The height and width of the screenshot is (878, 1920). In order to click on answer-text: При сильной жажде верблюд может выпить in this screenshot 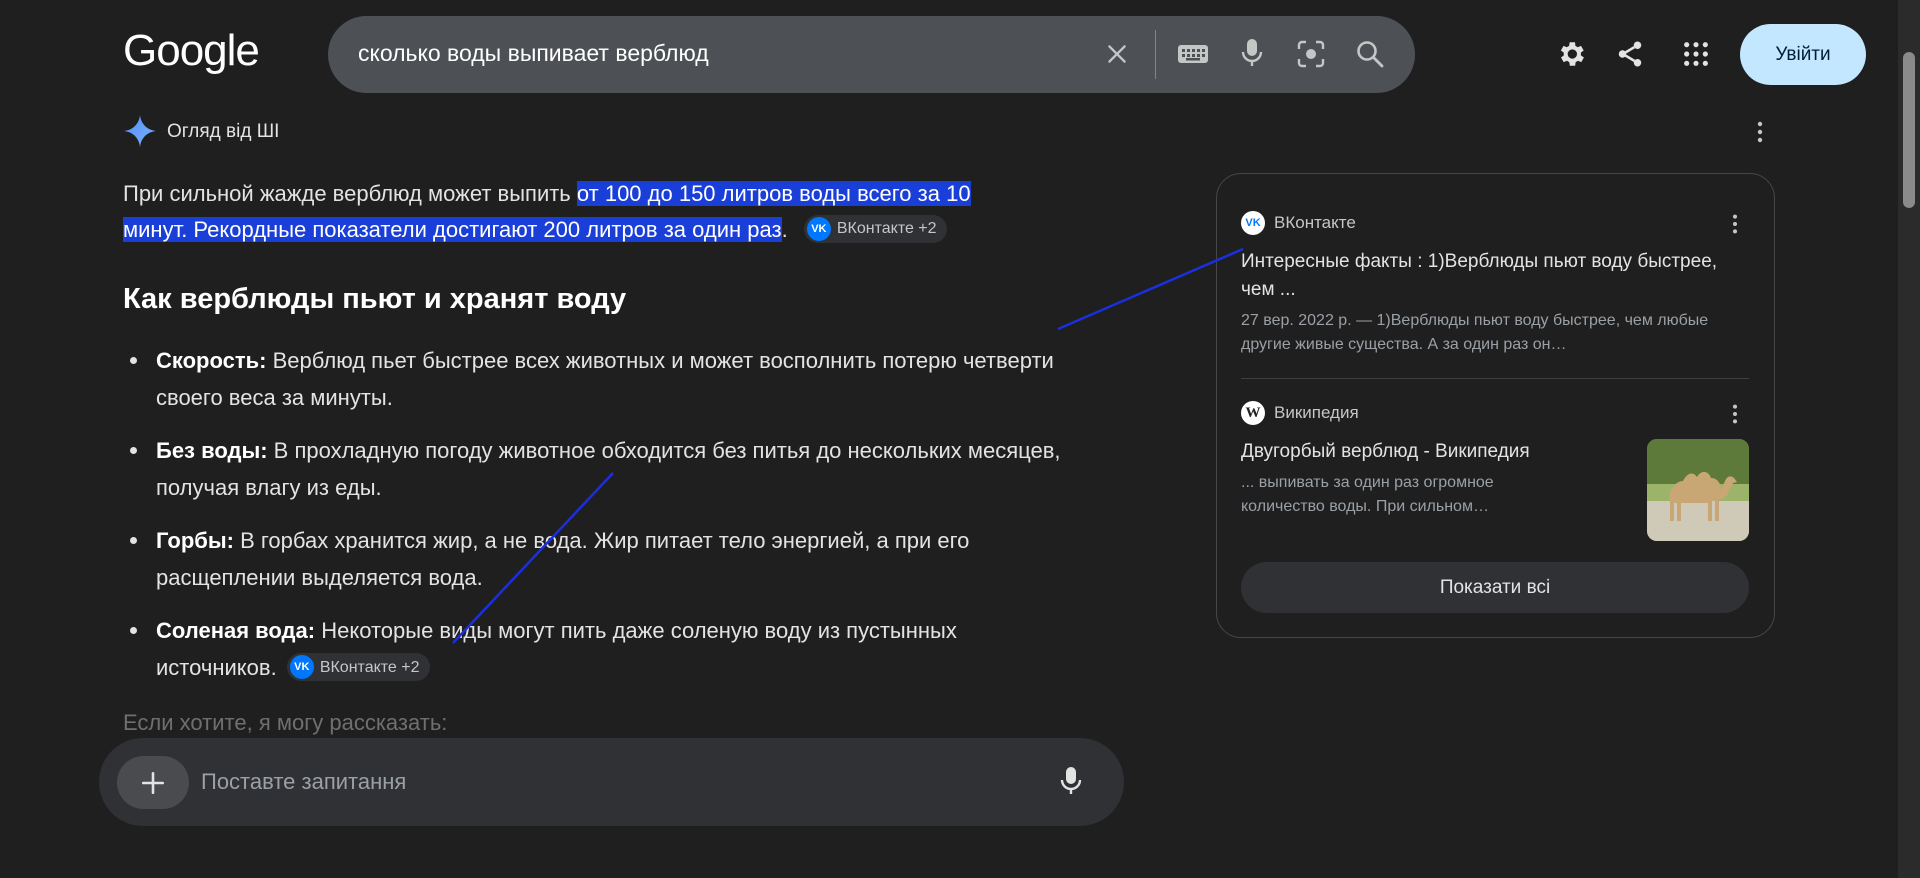, I will do `click(350, 193)`.